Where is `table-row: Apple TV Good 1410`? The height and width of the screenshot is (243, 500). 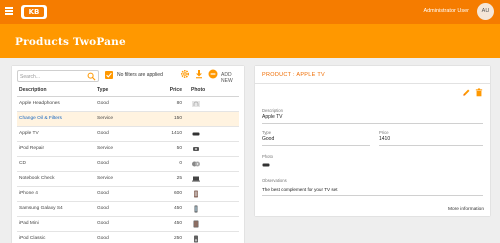
table-row: Apple TV Good 1410 is located at coordinates (128, 134).